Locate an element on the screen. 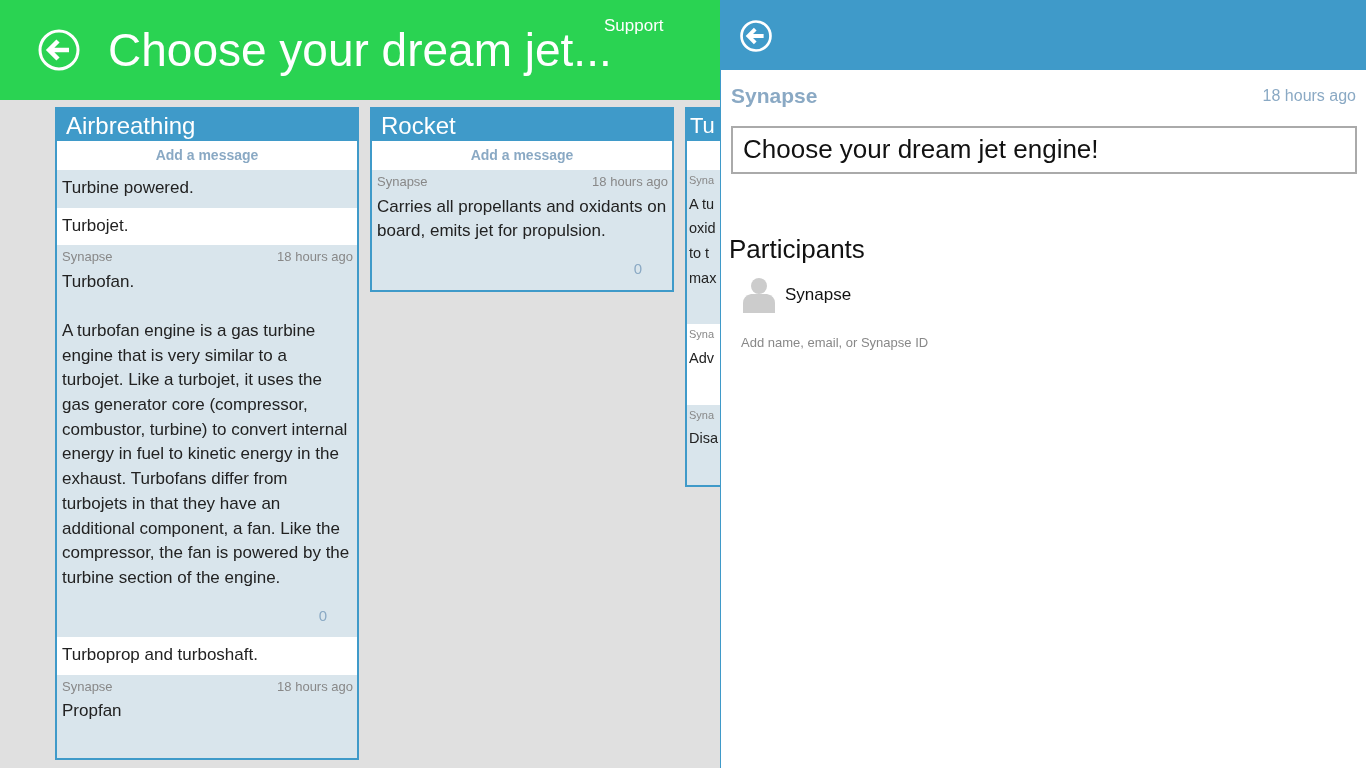 The height and width of the screenshot is (768, 1366). message-text: Turbofan. A turbofan engine is a gas turbine engine that is very similar to a turbojet. Like a turbojet, it uses the gas generator core (compressor, combustor, turbine) to convert internal energy in fuel to kinetic energy in the exhaust. Turbofans differ from turbojets in that they have an additional component, a fan. Like the compressor, the fan is powered by the turbine section of the engine. is located at coordinates (206, 429).